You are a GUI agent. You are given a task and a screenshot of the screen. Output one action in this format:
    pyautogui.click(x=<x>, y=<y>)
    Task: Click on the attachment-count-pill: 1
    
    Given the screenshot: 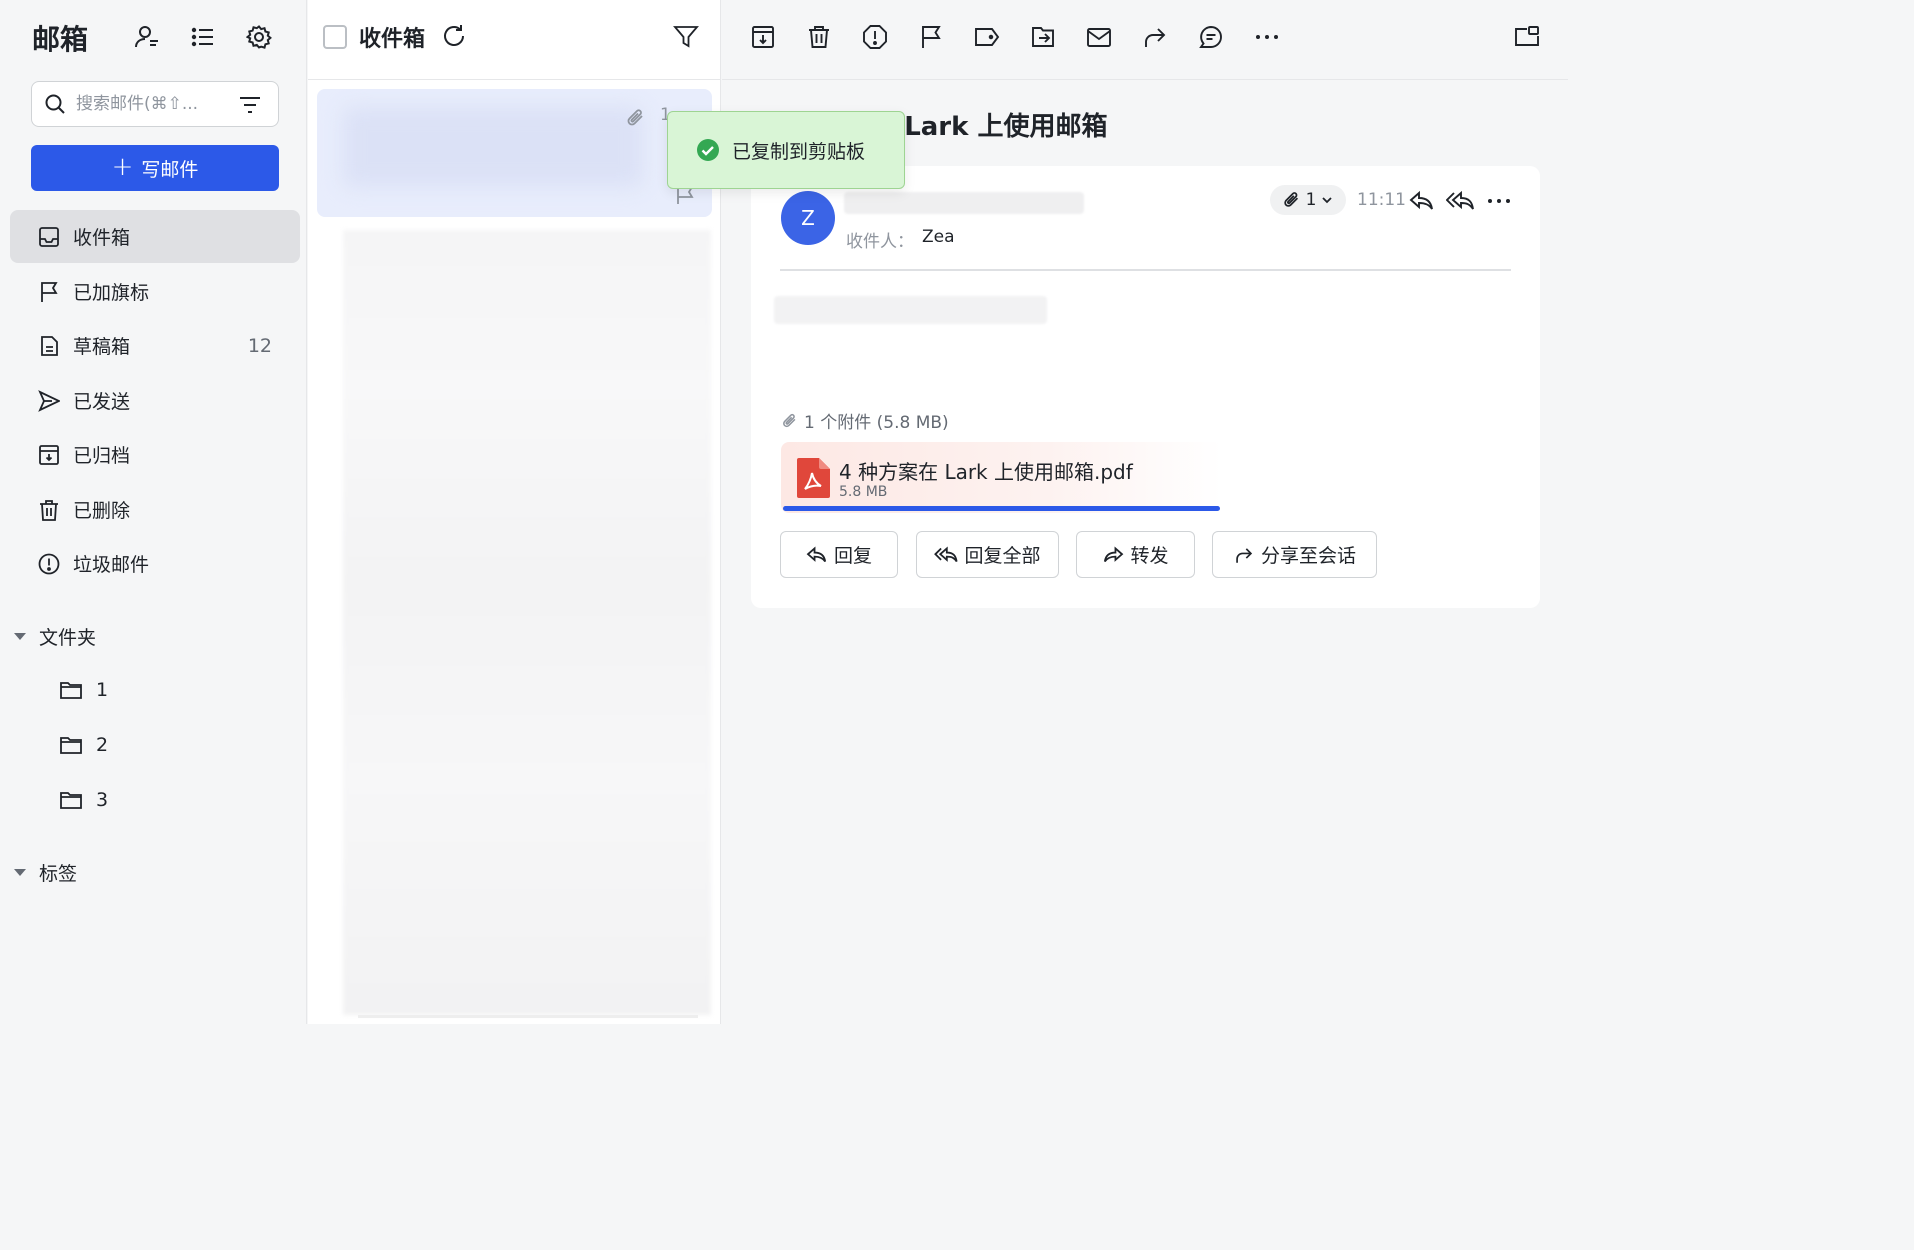 What is the action you would take?
    pyautogui.click(x=1308, y=200)
    